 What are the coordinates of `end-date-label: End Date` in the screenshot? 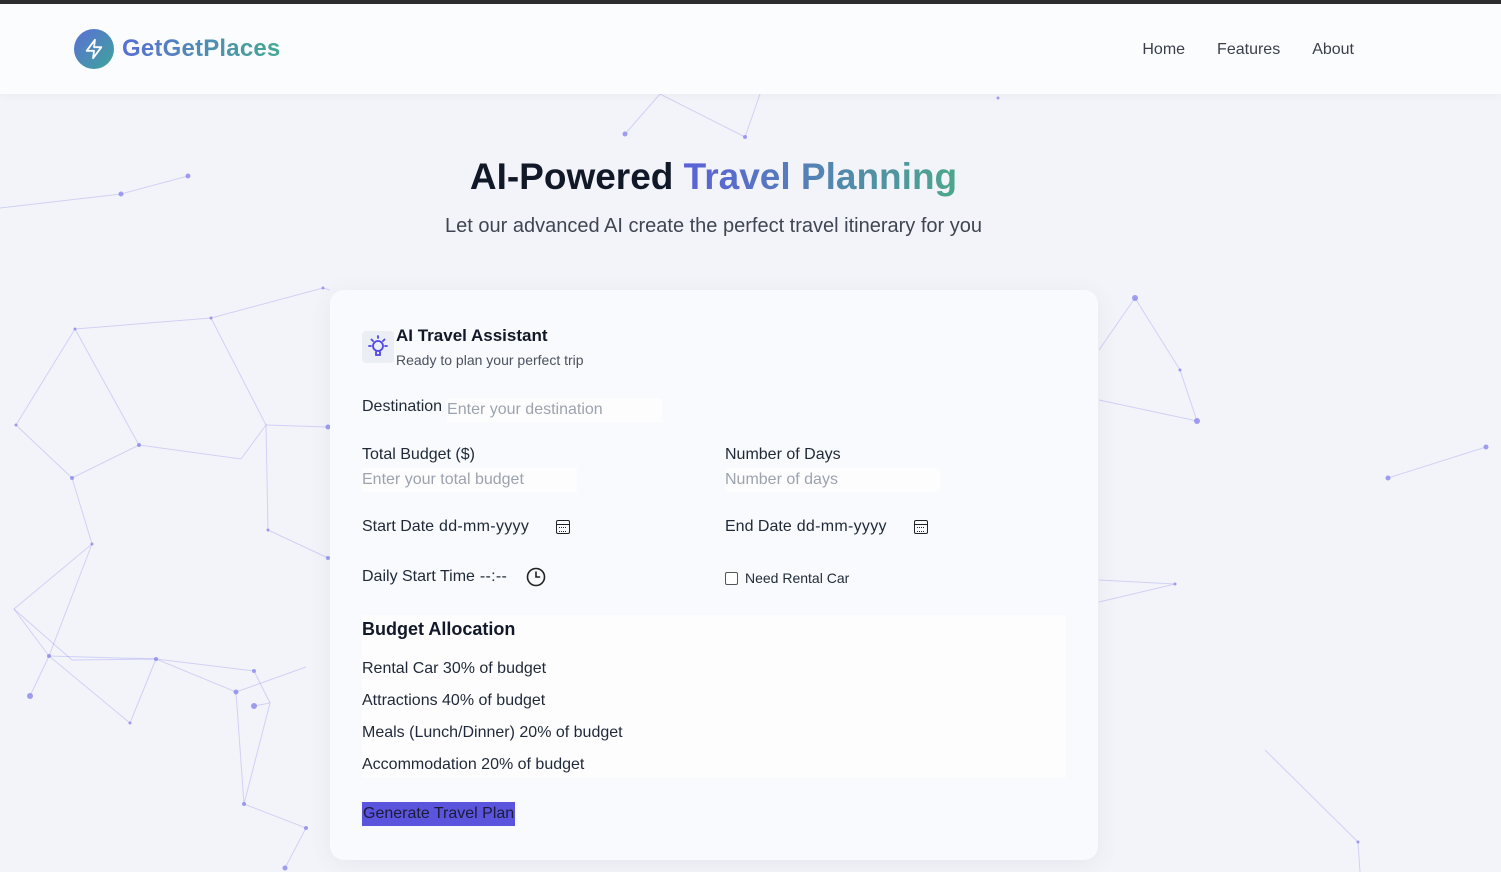 It's located at (758, 526).